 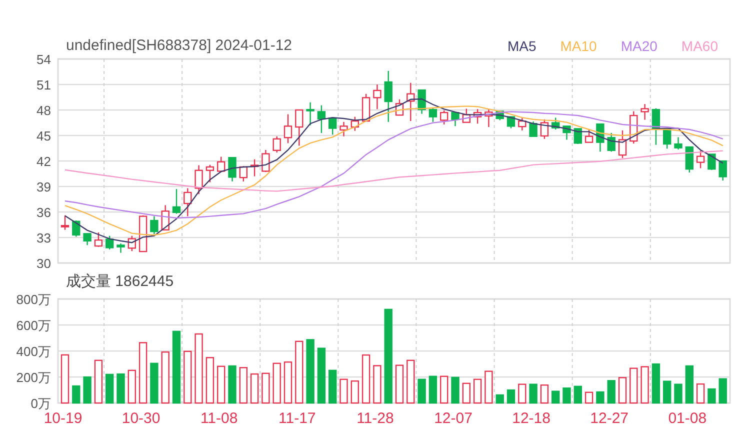 What do you see at coordinates (219, 418) in the screenshot?
I see `x-axis-label: 11-08` at bounding box center [219, 418].